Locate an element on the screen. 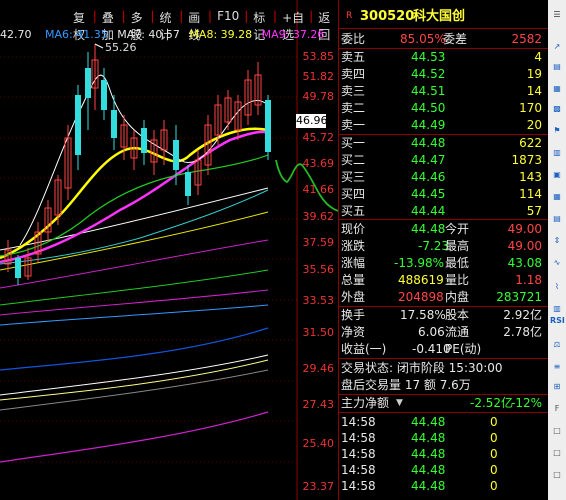 This screenshot has height=500, width=566. sell-volume: 4 is located at coordinates (538, 57).